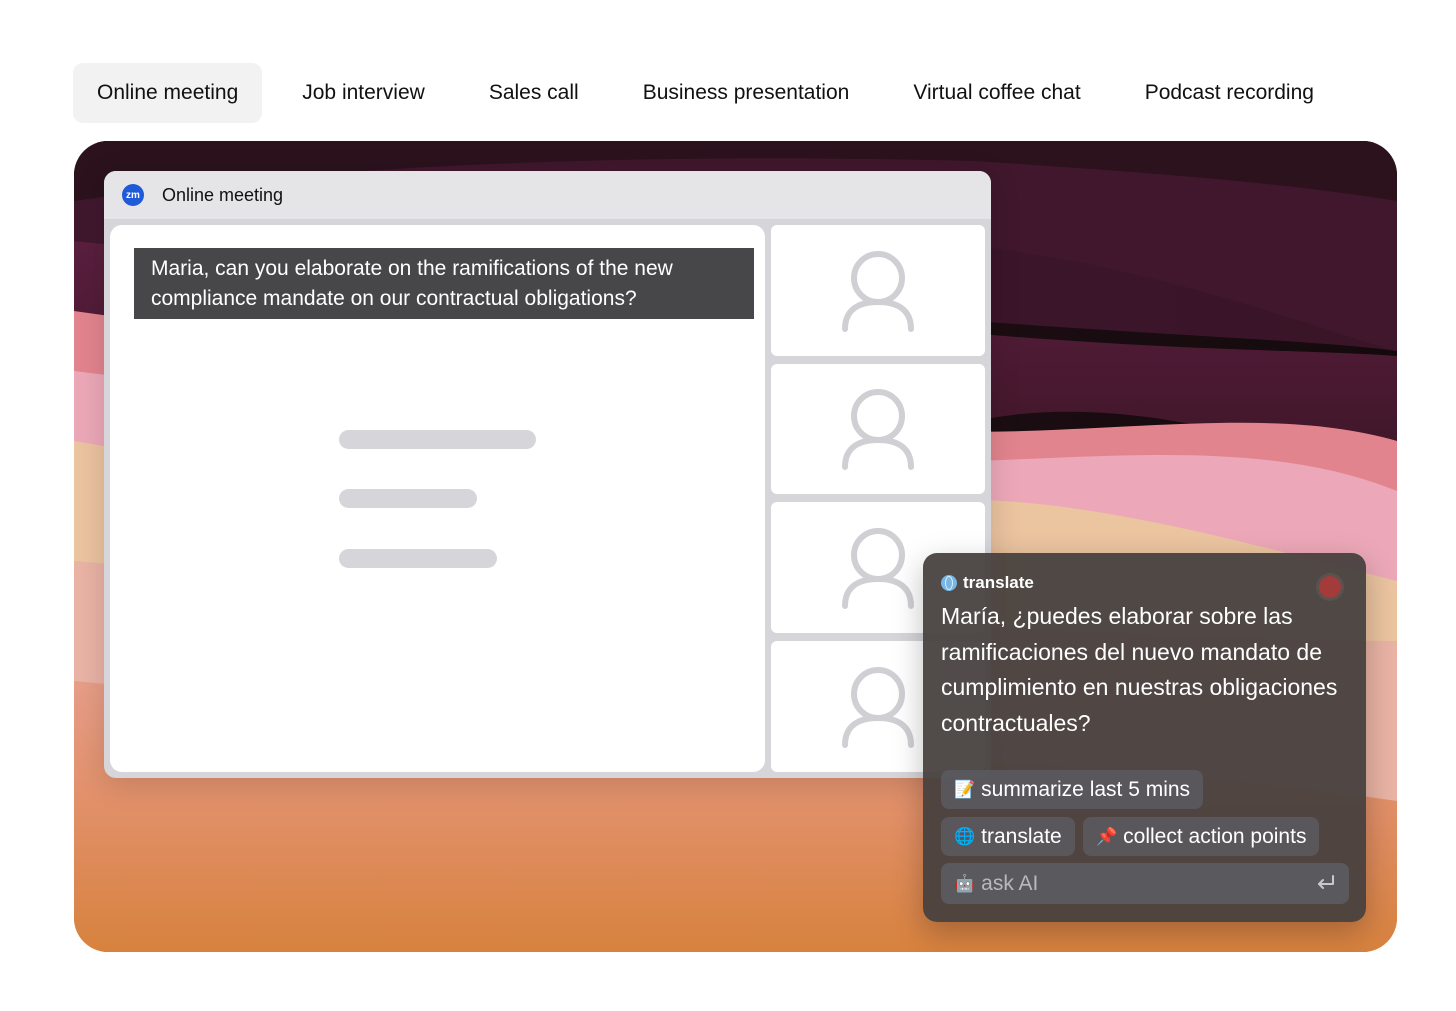 This screenshot has width=1456, height=1011. I want to click on ask-ai-field: 🤖, so click(1145, 883).